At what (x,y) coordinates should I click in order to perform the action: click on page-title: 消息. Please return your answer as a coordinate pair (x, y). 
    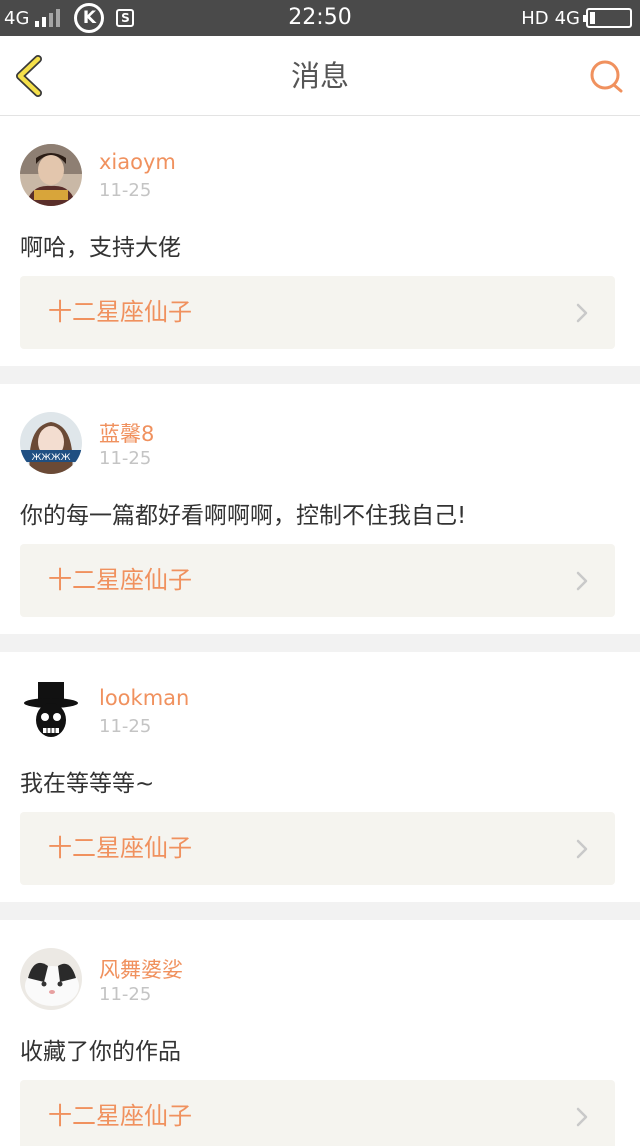
    Looking at the image, I should click on (319, 76).